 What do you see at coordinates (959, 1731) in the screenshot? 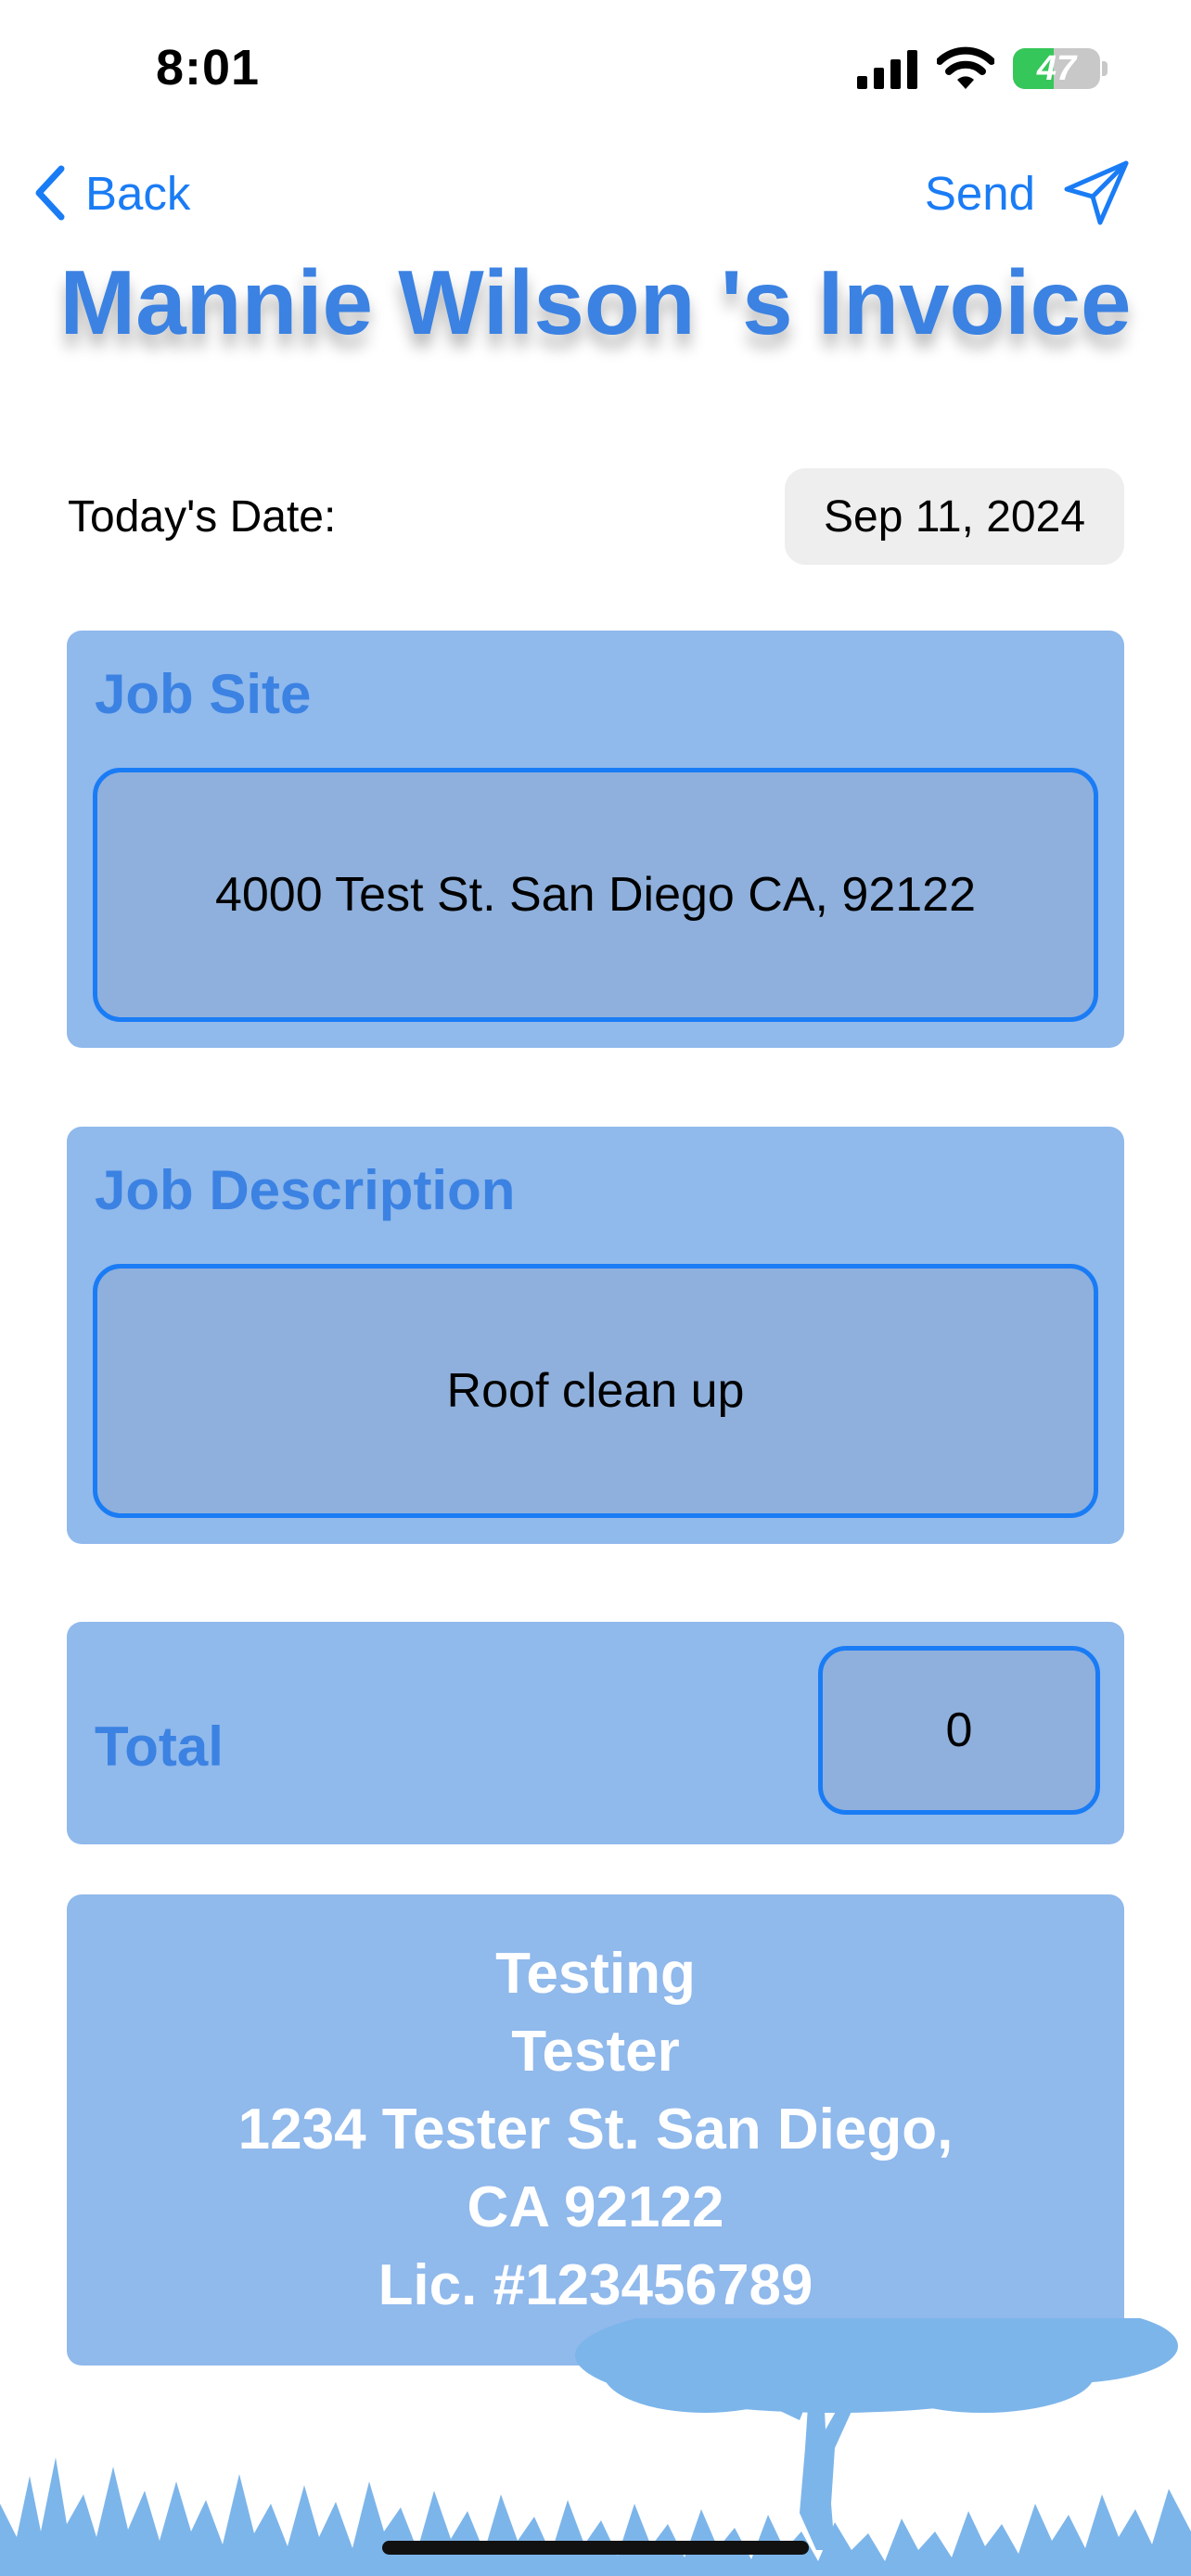
I see `total-field: 0` at bounding box center [959, 1731].